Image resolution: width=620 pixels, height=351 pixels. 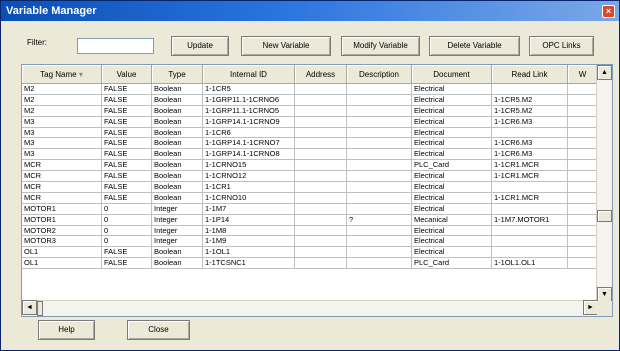 I want to click on column-header-write-link: W, so click(x=583, y=74).